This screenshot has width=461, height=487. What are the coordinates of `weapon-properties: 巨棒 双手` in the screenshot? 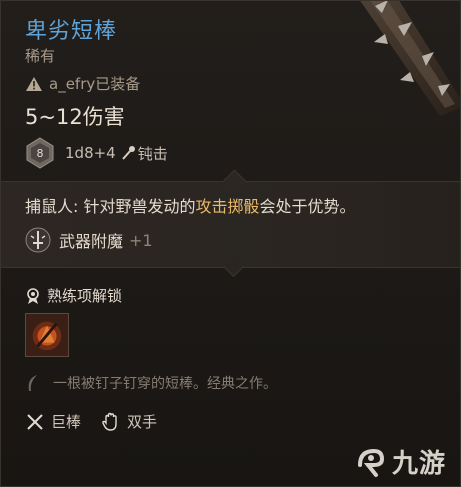 It's located at (91, 421).